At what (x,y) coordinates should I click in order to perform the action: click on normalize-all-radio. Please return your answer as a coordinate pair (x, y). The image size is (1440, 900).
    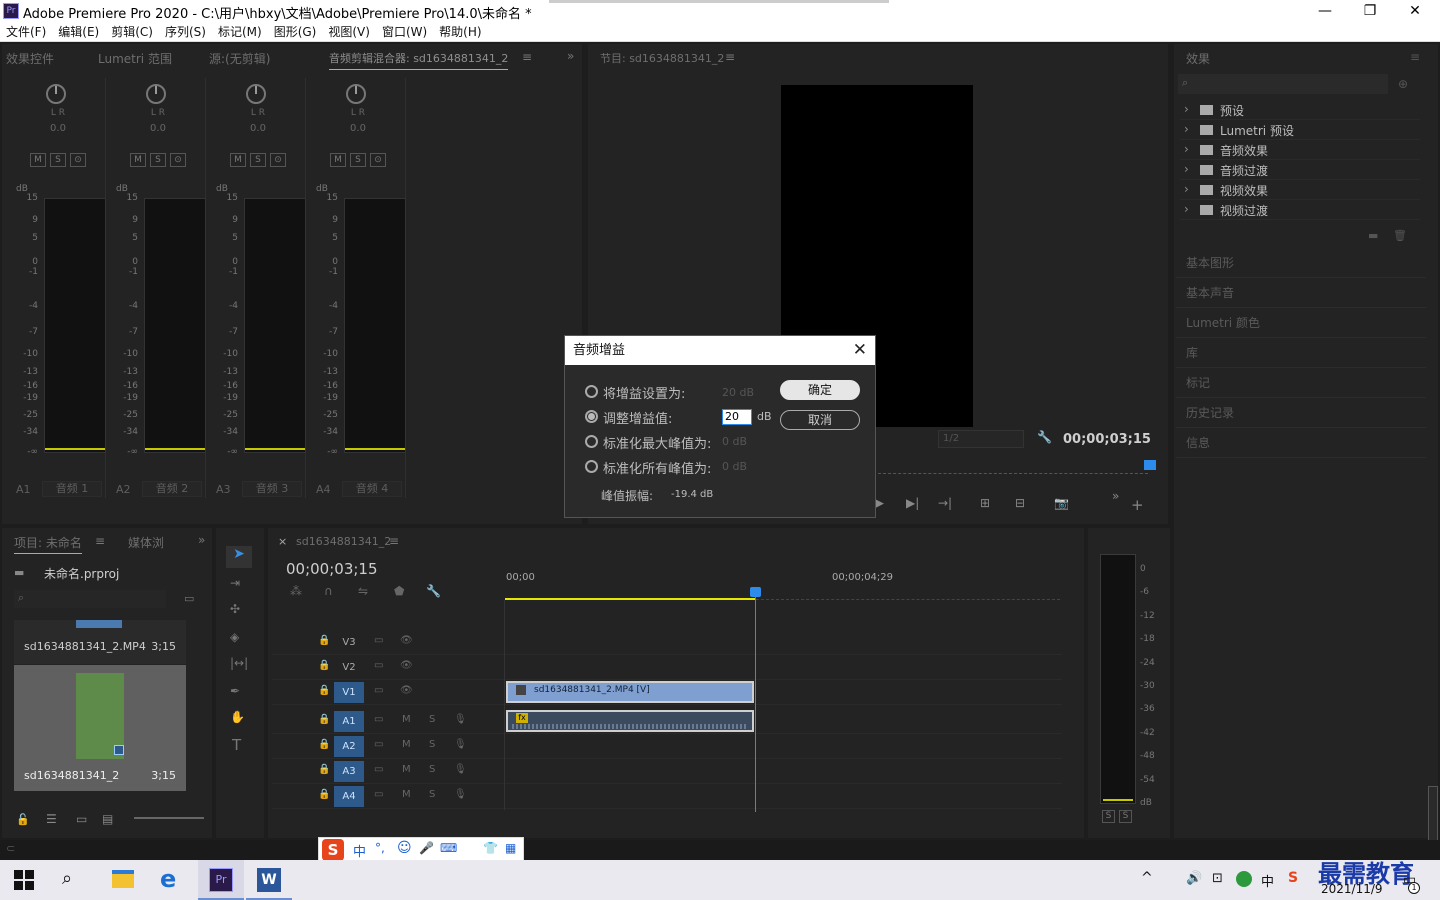
    Looking at the image, I should click on (591, 466).